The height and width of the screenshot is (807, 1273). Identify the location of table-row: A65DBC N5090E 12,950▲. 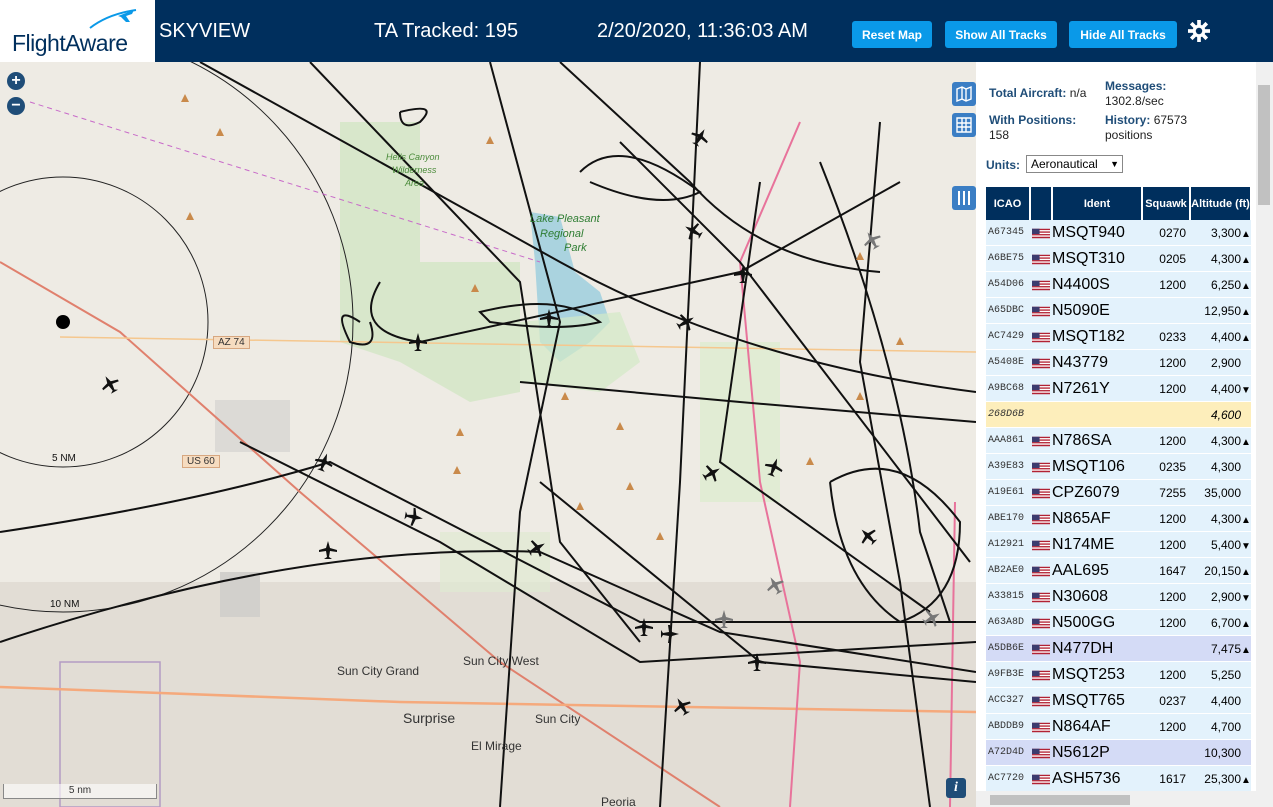
(1118, 310).